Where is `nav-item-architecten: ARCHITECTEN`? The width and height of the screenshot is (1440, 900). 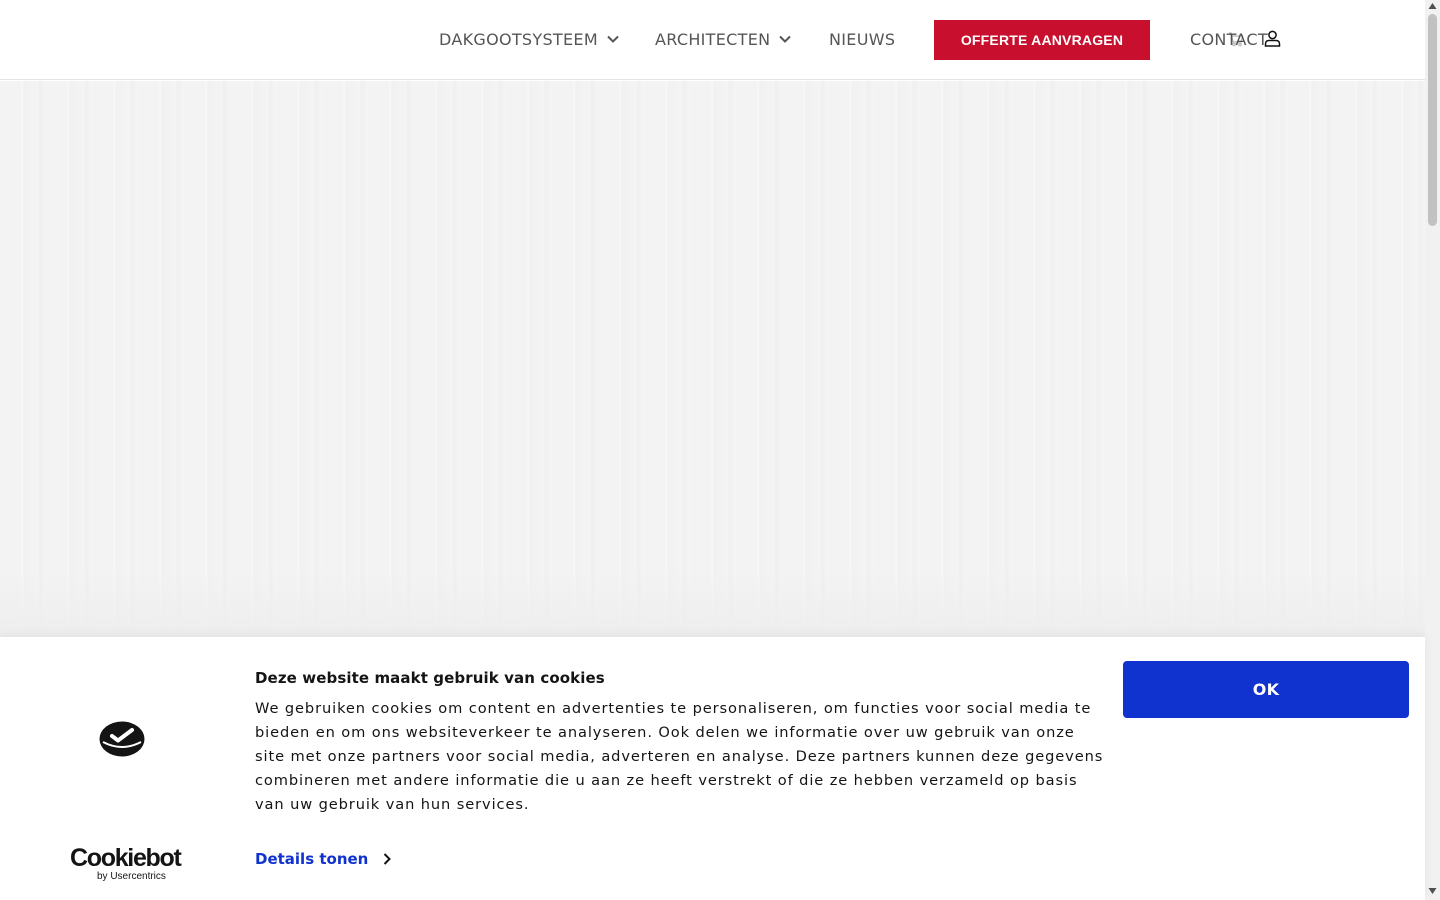 nav-item-architecten: ARCHITECTEN is located at coordinates (723, 39).